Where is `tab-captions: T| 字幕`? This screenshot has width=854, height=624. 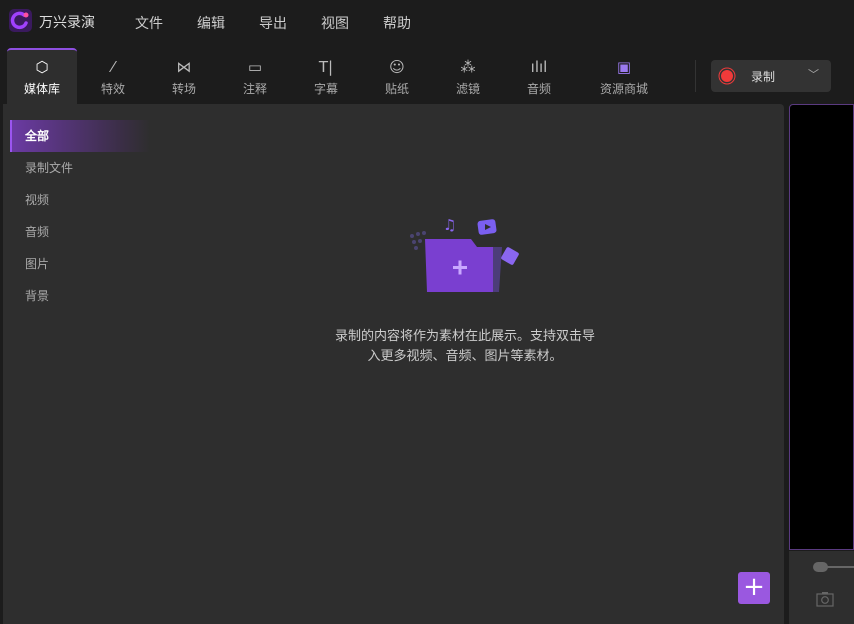
tab-captions: T| 字幕 is located at coordinates (326, 76).